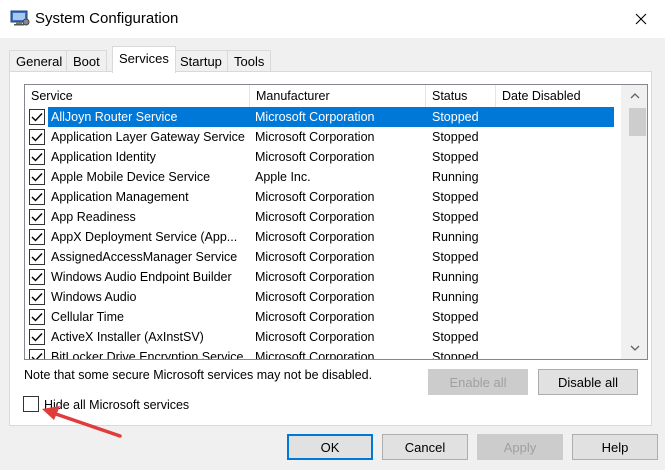 This screenshot has width=665, height=470. I want to click on tab-label: Boot, so click(86, 61).